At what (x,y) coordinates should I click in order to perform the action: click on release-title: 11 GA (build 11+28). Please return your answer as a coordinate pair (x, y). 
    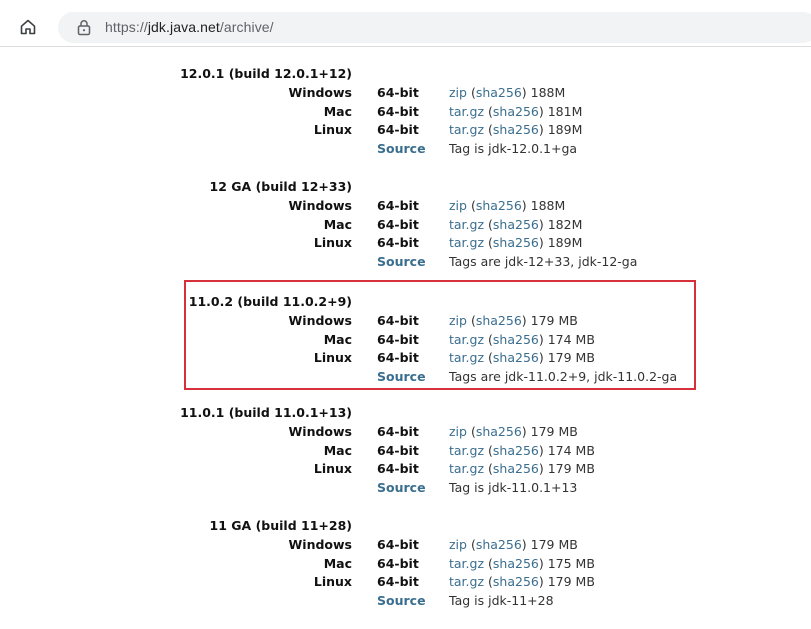
    Looking at the image, I should click on (280, 525).